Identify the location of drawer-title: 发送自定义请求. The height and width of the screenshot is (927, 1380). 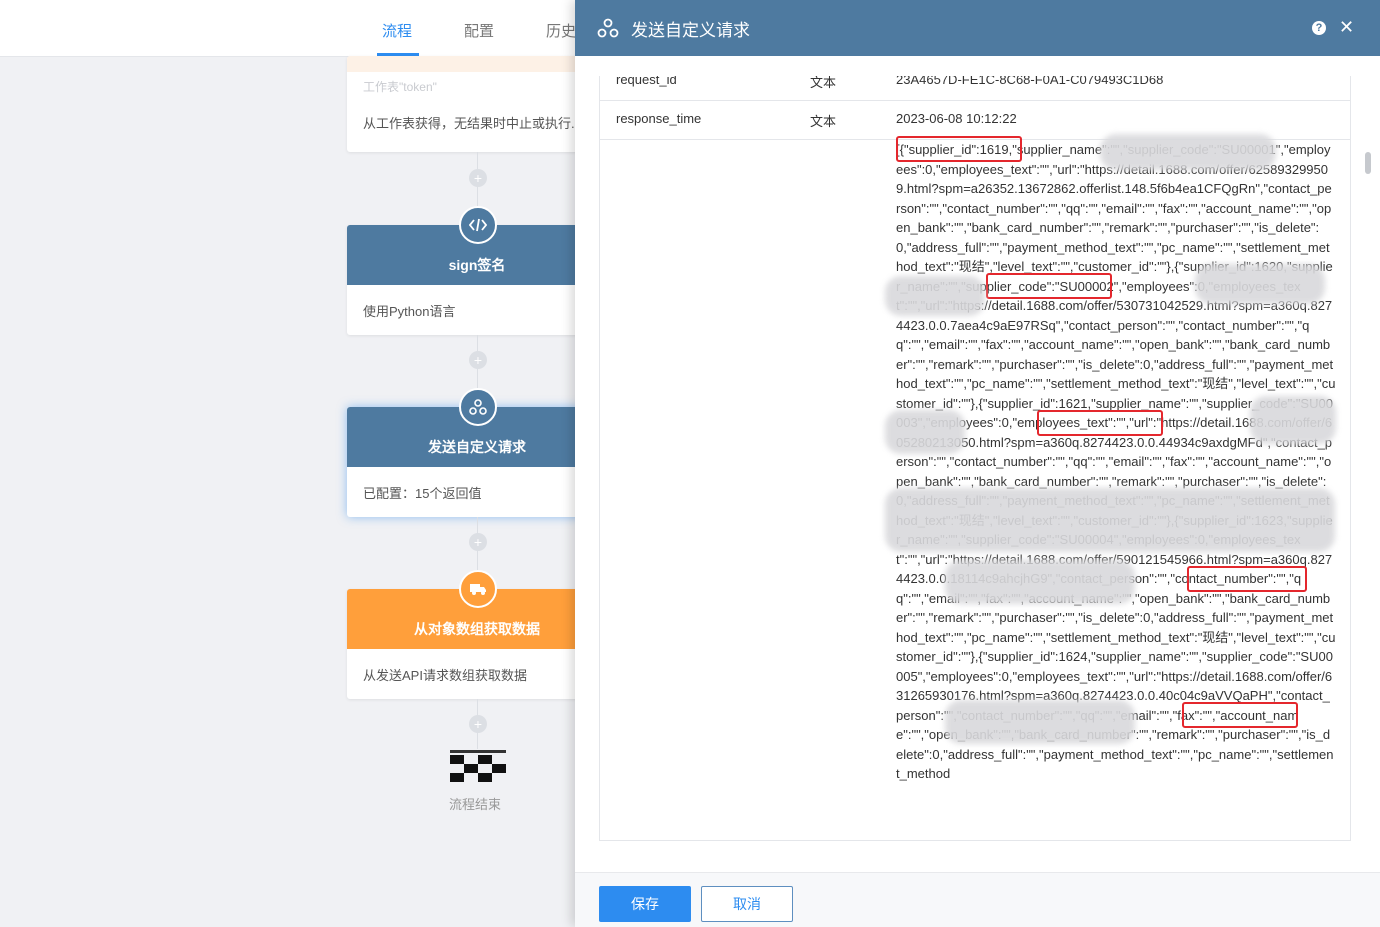
(690, 30).